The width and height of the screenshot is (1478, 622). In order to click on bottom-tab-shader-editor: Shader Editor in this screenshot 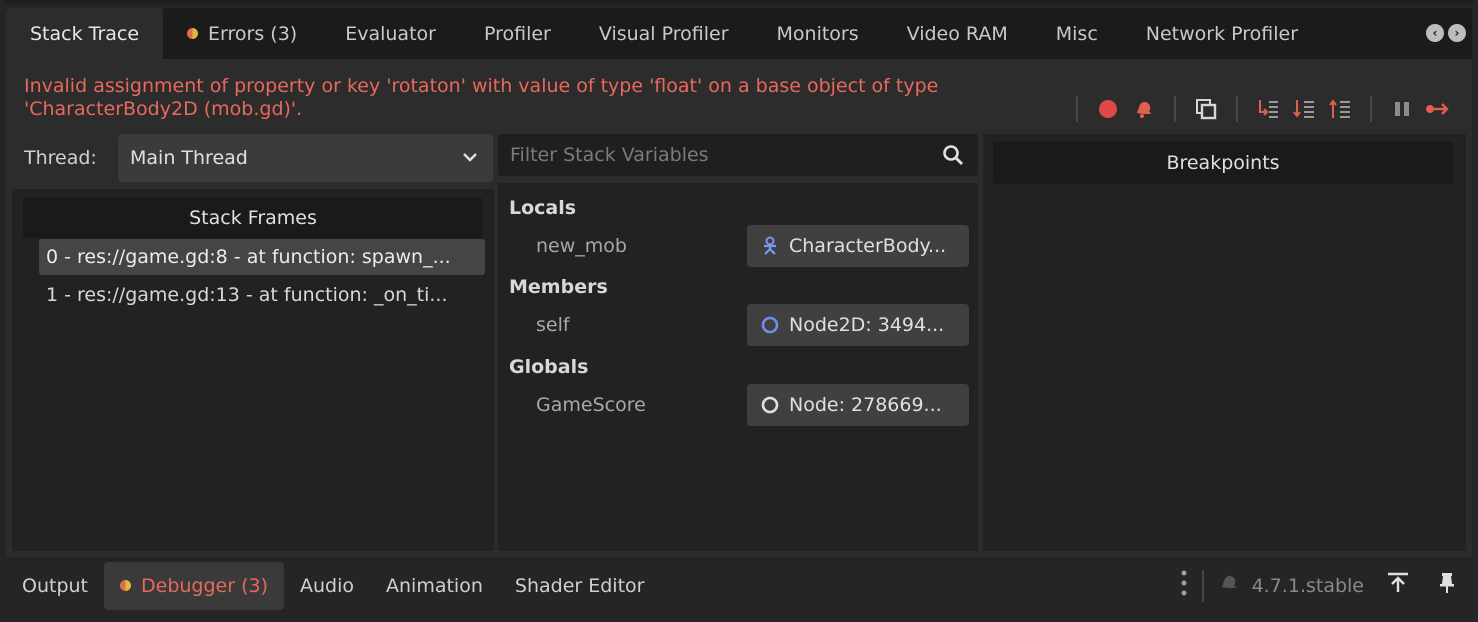, I will do `click(580, 586)`.